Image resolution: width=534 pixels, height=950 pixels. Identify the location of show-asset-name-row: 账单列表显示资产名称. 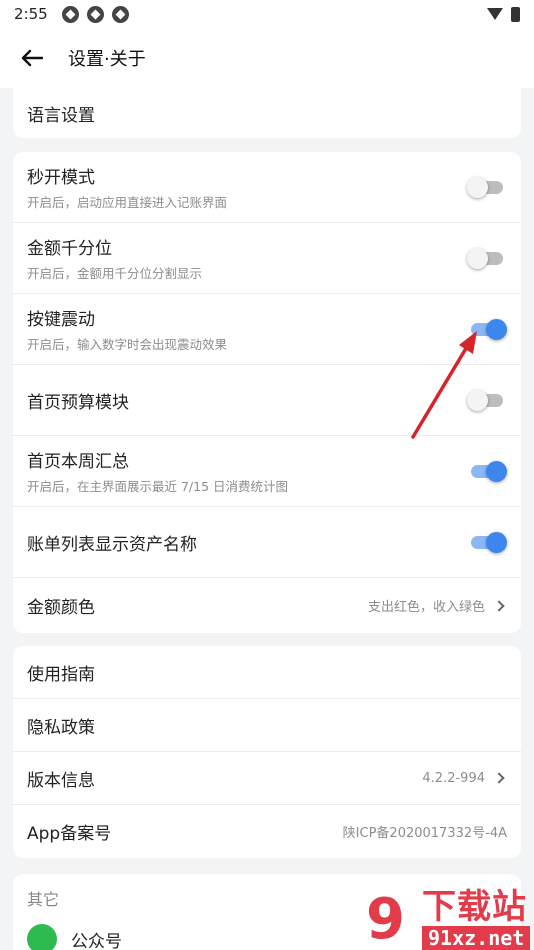
(267, 542).